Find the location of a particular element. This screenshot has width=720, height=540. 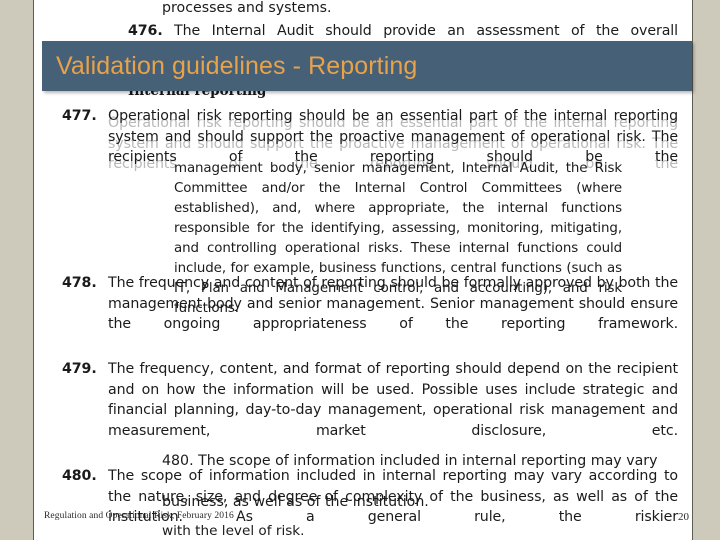

page-number: 20 is located at coordinates (683, 517).